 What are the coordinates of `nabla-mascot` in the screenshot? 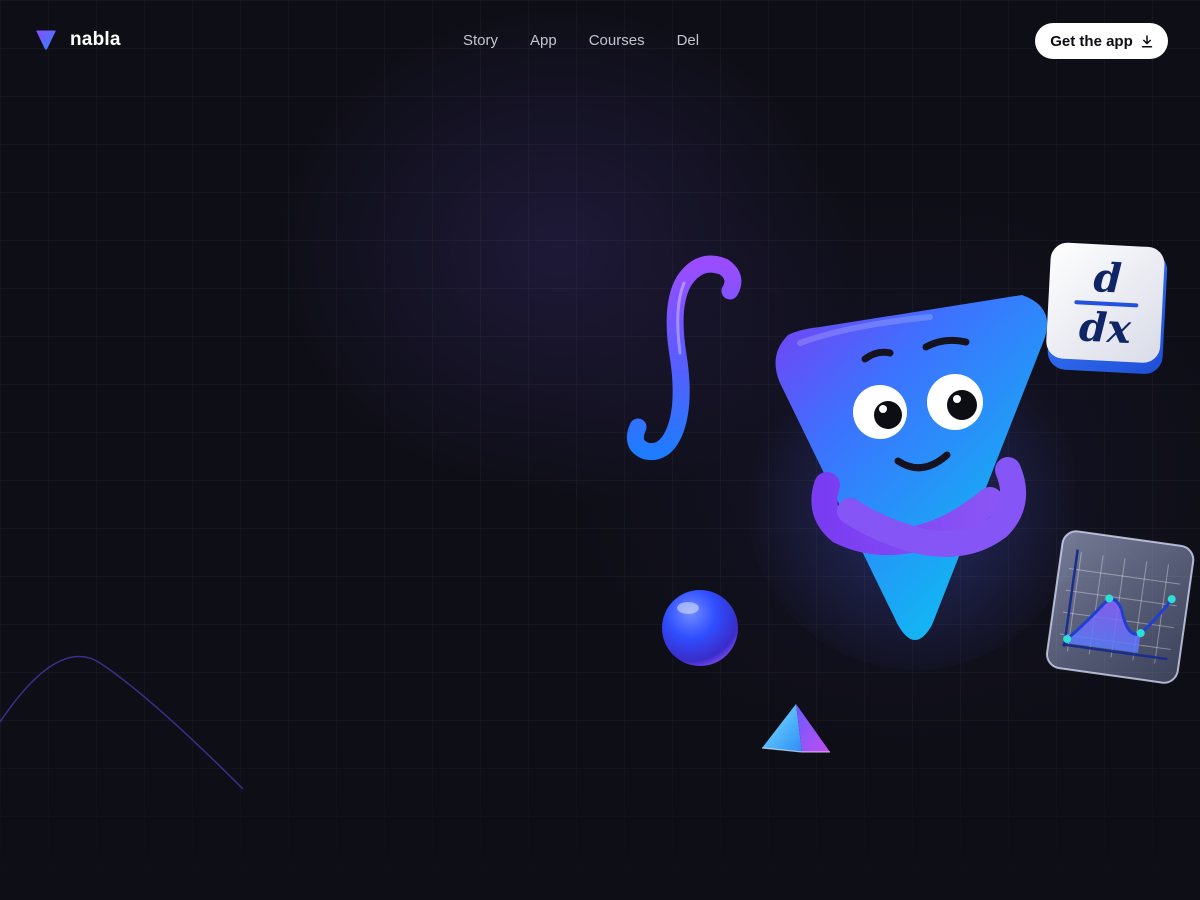 It's located at (910, 482).